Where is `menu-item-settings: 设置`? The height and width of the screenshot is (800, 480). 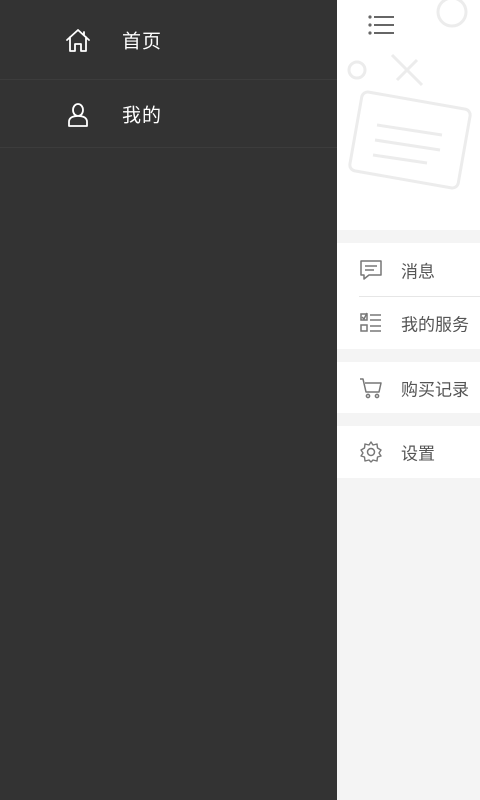
menu-item-settings: 设置 is located at coordinates (408, 452).